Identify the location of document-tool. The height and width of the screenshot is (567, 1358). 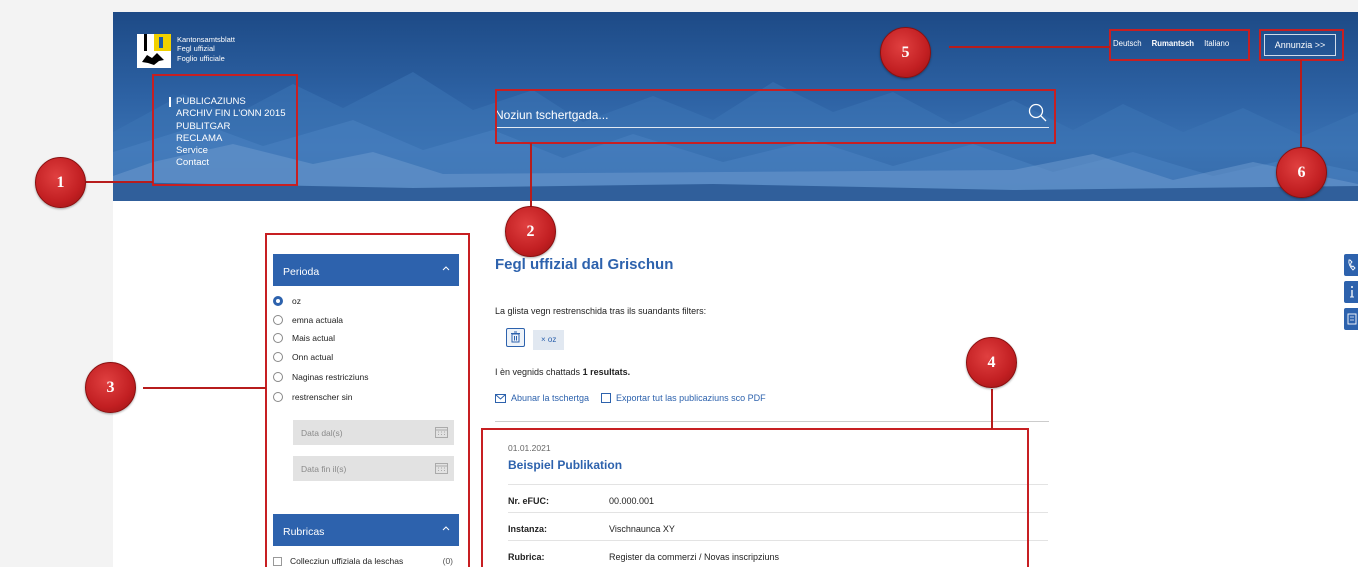
(1351, 319).